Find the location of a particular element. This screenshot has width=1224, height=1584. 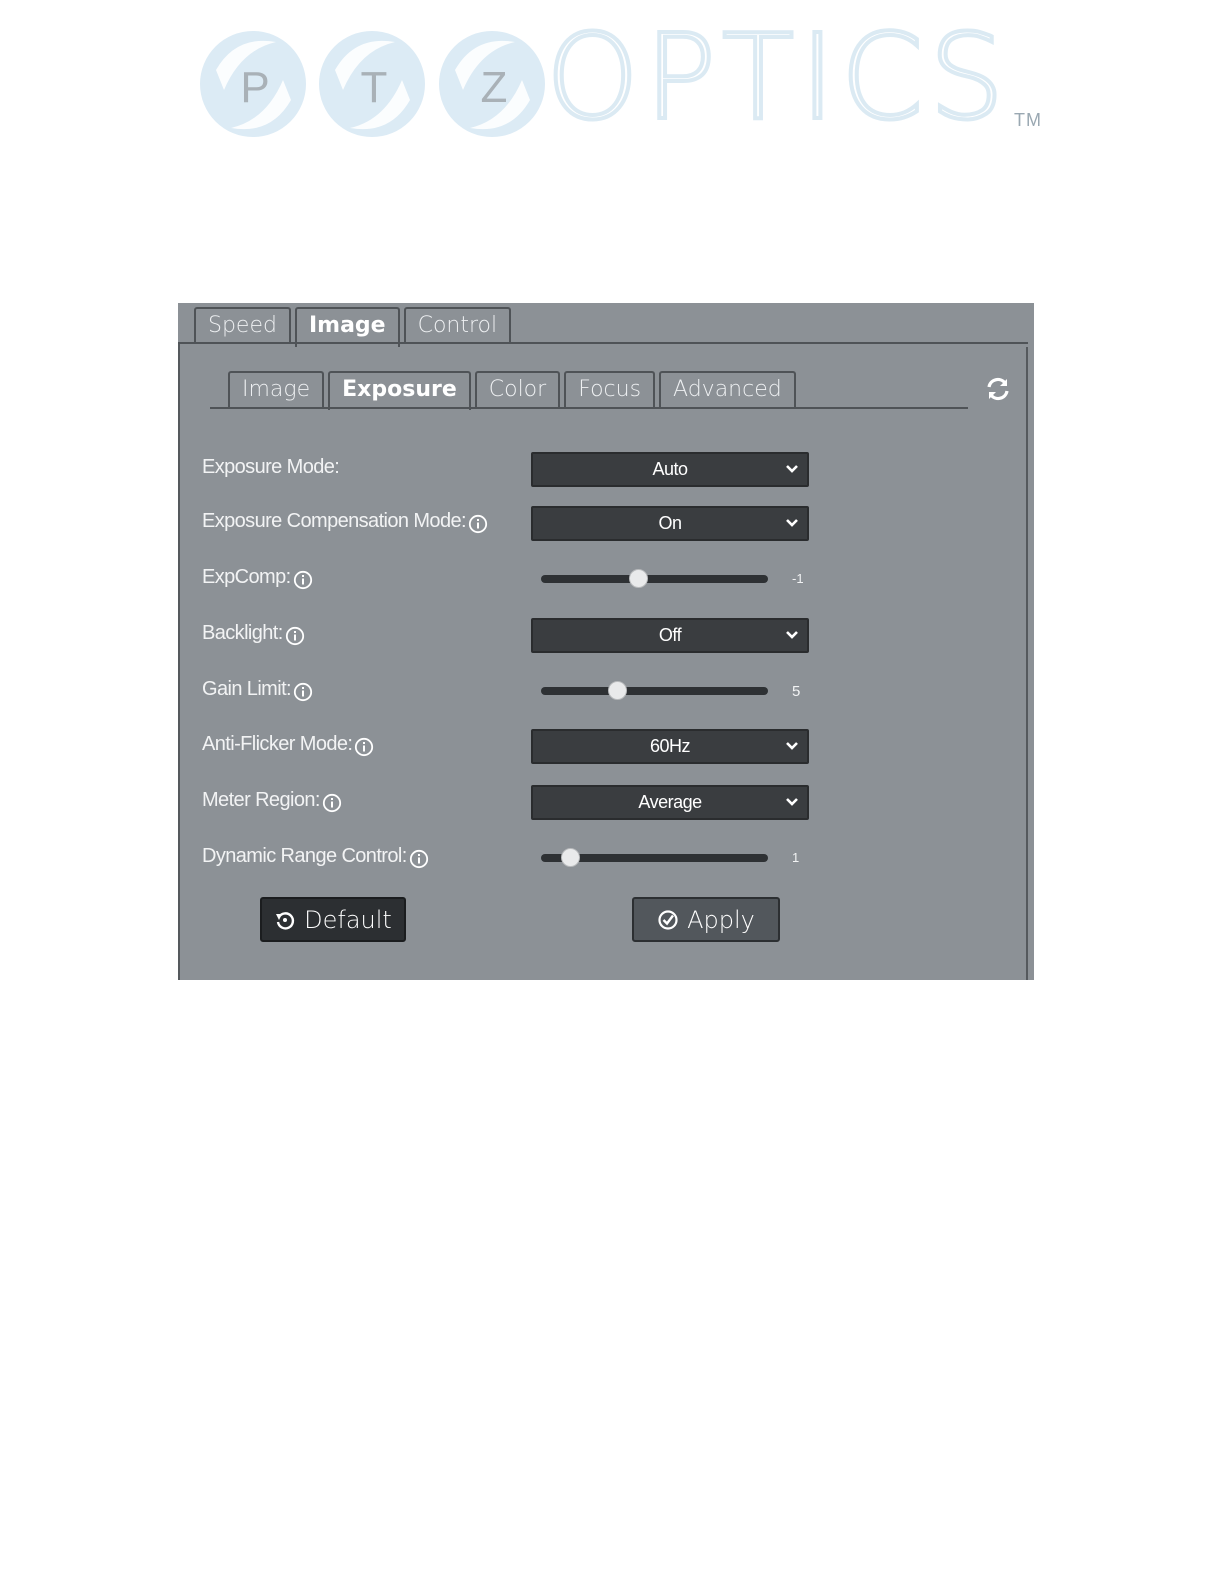

gain-limit-label: Gain Limit: is located at coordinates (257, 689).